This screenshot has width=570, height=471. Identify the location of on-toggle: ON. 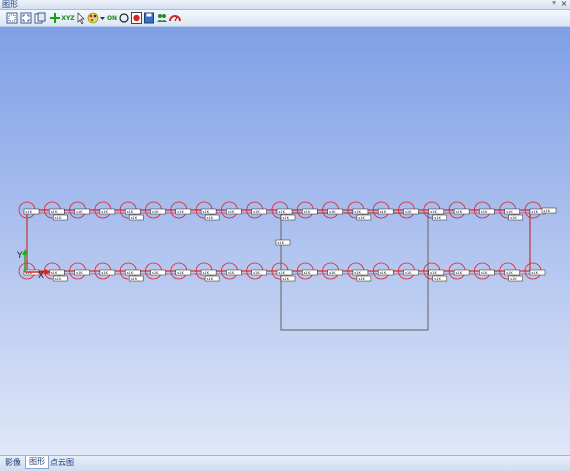
(112, 18).